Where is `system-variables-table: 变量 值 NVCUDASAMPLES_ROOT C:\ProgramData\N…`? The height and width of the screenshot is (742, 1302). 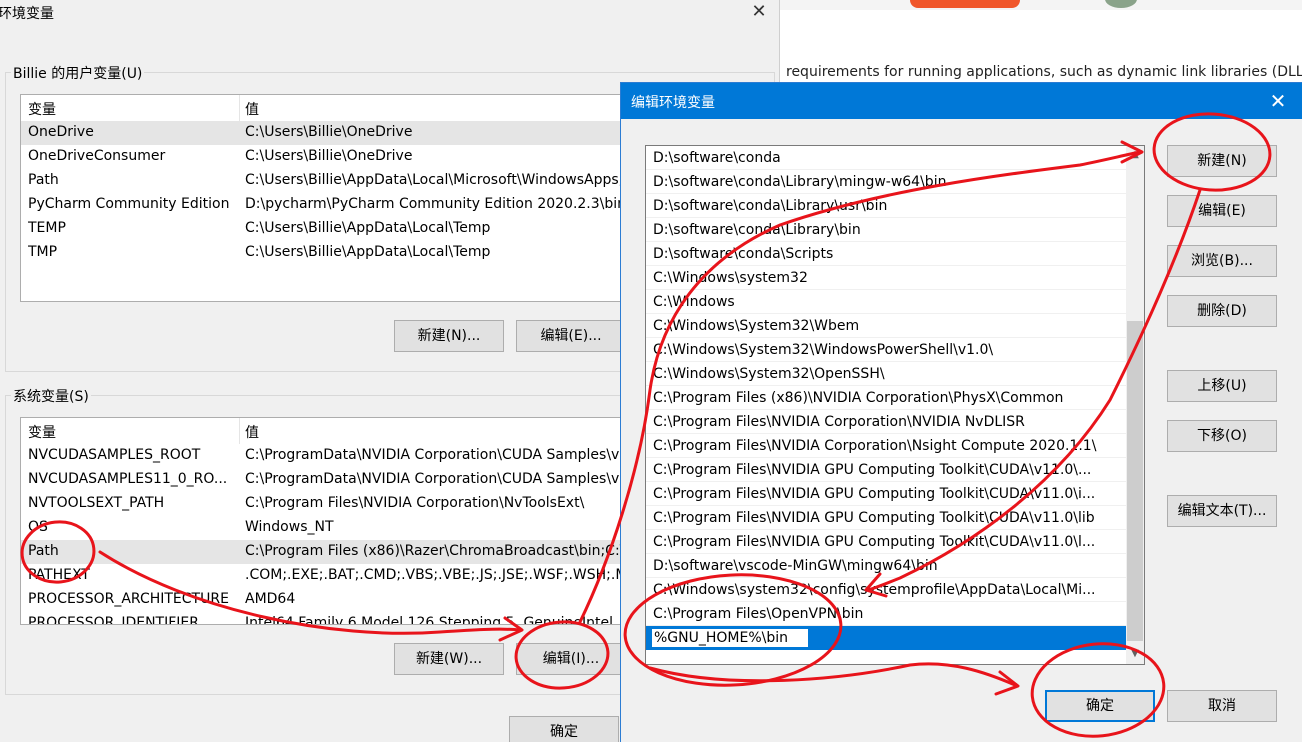 system-variables-table: 变量 值 NVCUDASAMPLES_ROOT C:\ProgramData\N… is located at coordinates (325, 521).